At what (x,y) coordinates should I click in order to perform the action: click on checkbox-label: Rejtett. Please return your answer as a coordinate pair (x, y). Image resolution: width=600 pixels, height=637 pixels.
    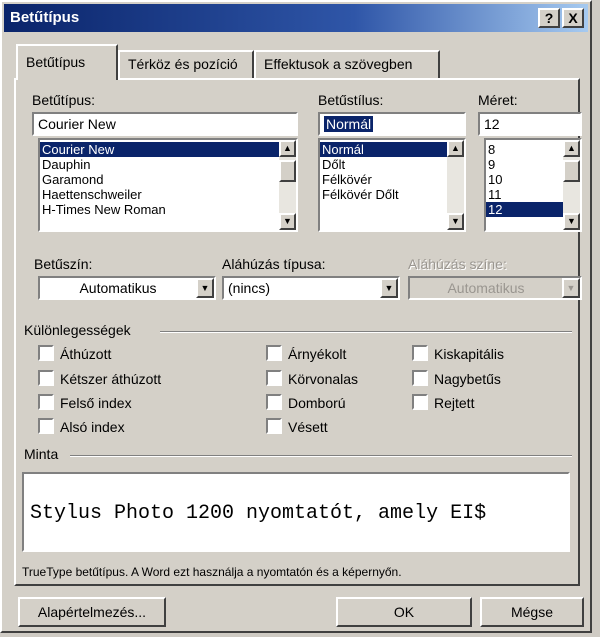
    Looking at the image, I should click on (454, 403).